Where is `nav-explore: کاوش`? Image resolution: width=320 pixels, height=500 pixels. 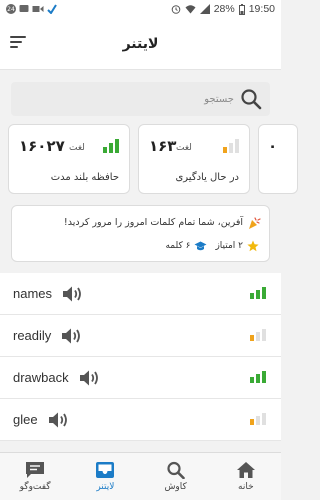 nav-explore: کاوش is located at coordinates (176, 476).